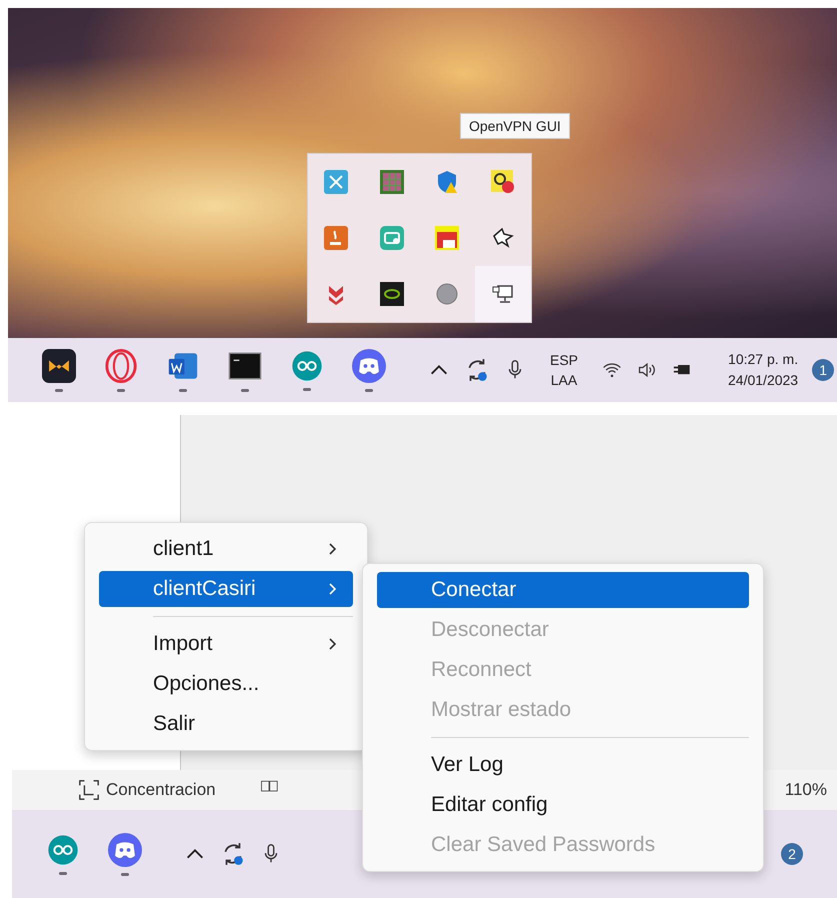 The image size is (837, 898). I want to click on menu-item: Editar config, so click(563, 805).